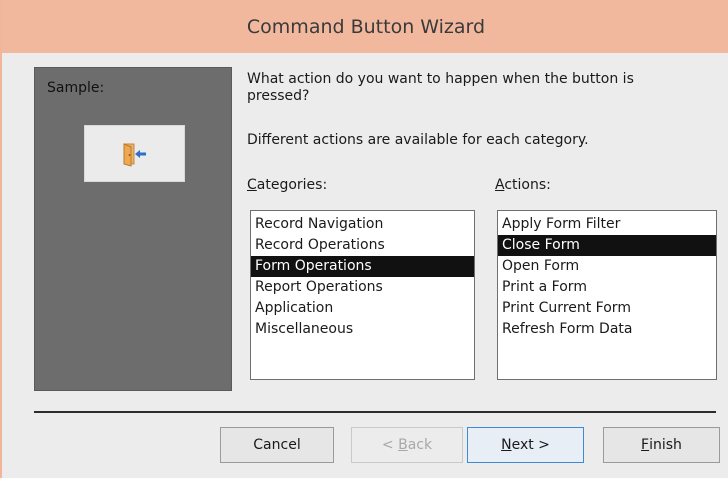  I want to click on action-item: Print Current Form, so click(607, 308).